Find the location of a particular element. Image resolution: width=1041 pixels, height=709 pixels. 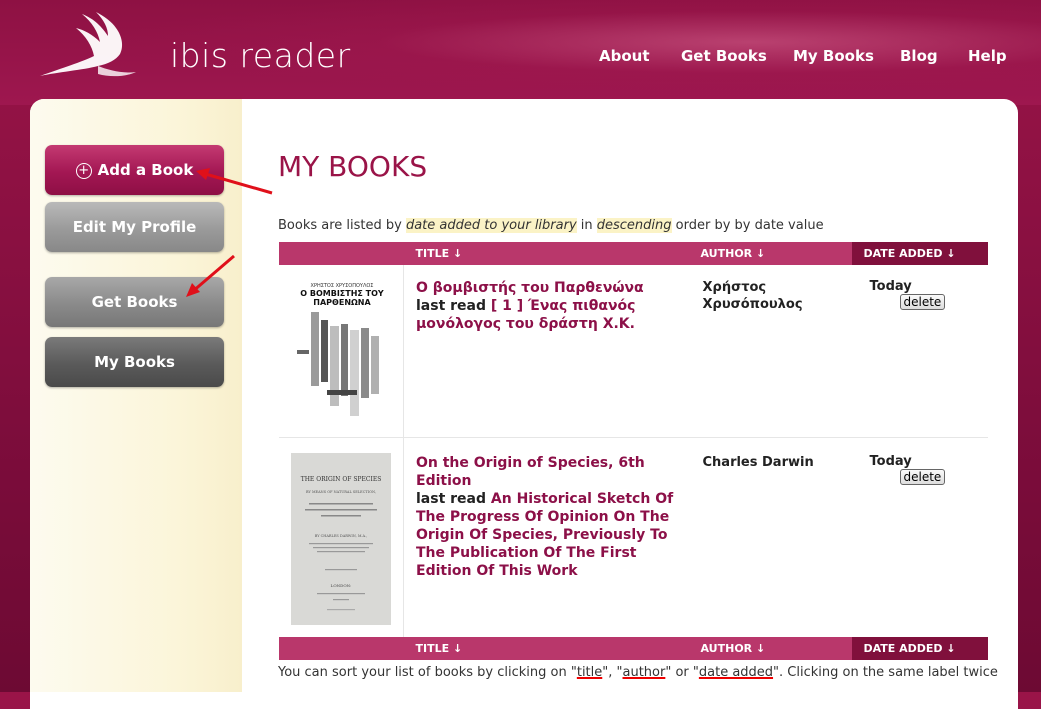

note-sep-2: " or " is located at coordinates (682, 672).